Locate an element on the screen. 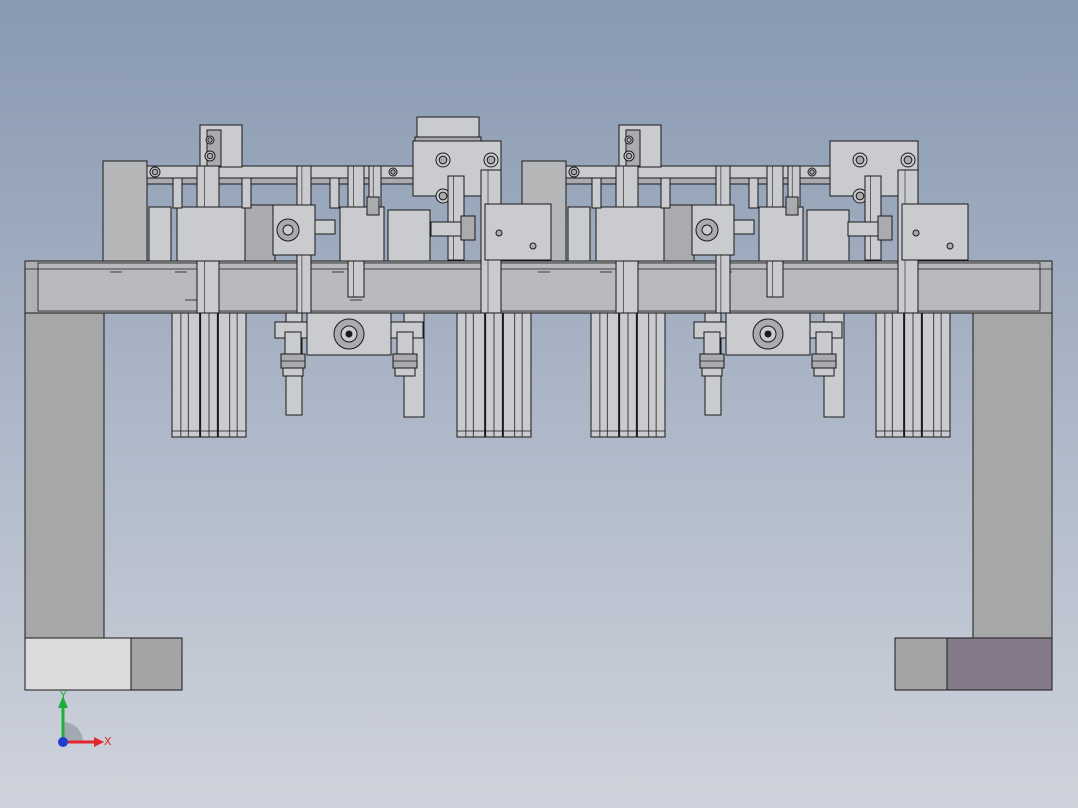 Image resolution: width=1078 pixels, height=808 pixels. left-foot-block is located at coordinates (78, 664).